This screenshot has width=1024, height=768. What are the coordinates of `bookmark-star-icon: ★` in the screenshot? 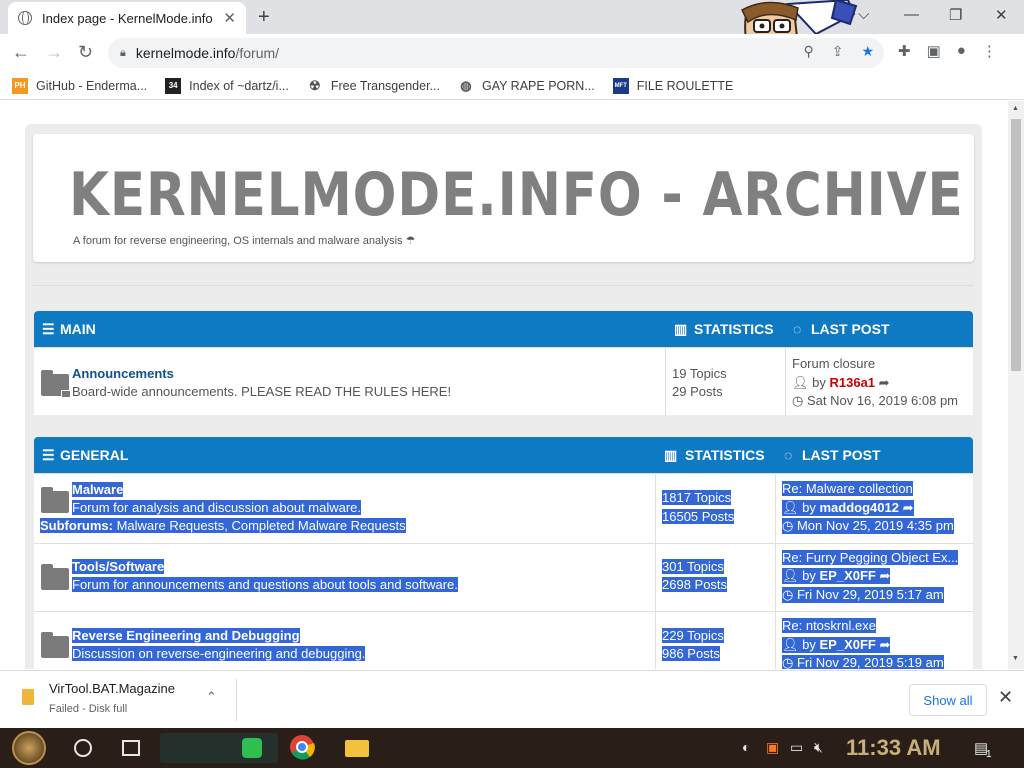 It's located at (867, 51).